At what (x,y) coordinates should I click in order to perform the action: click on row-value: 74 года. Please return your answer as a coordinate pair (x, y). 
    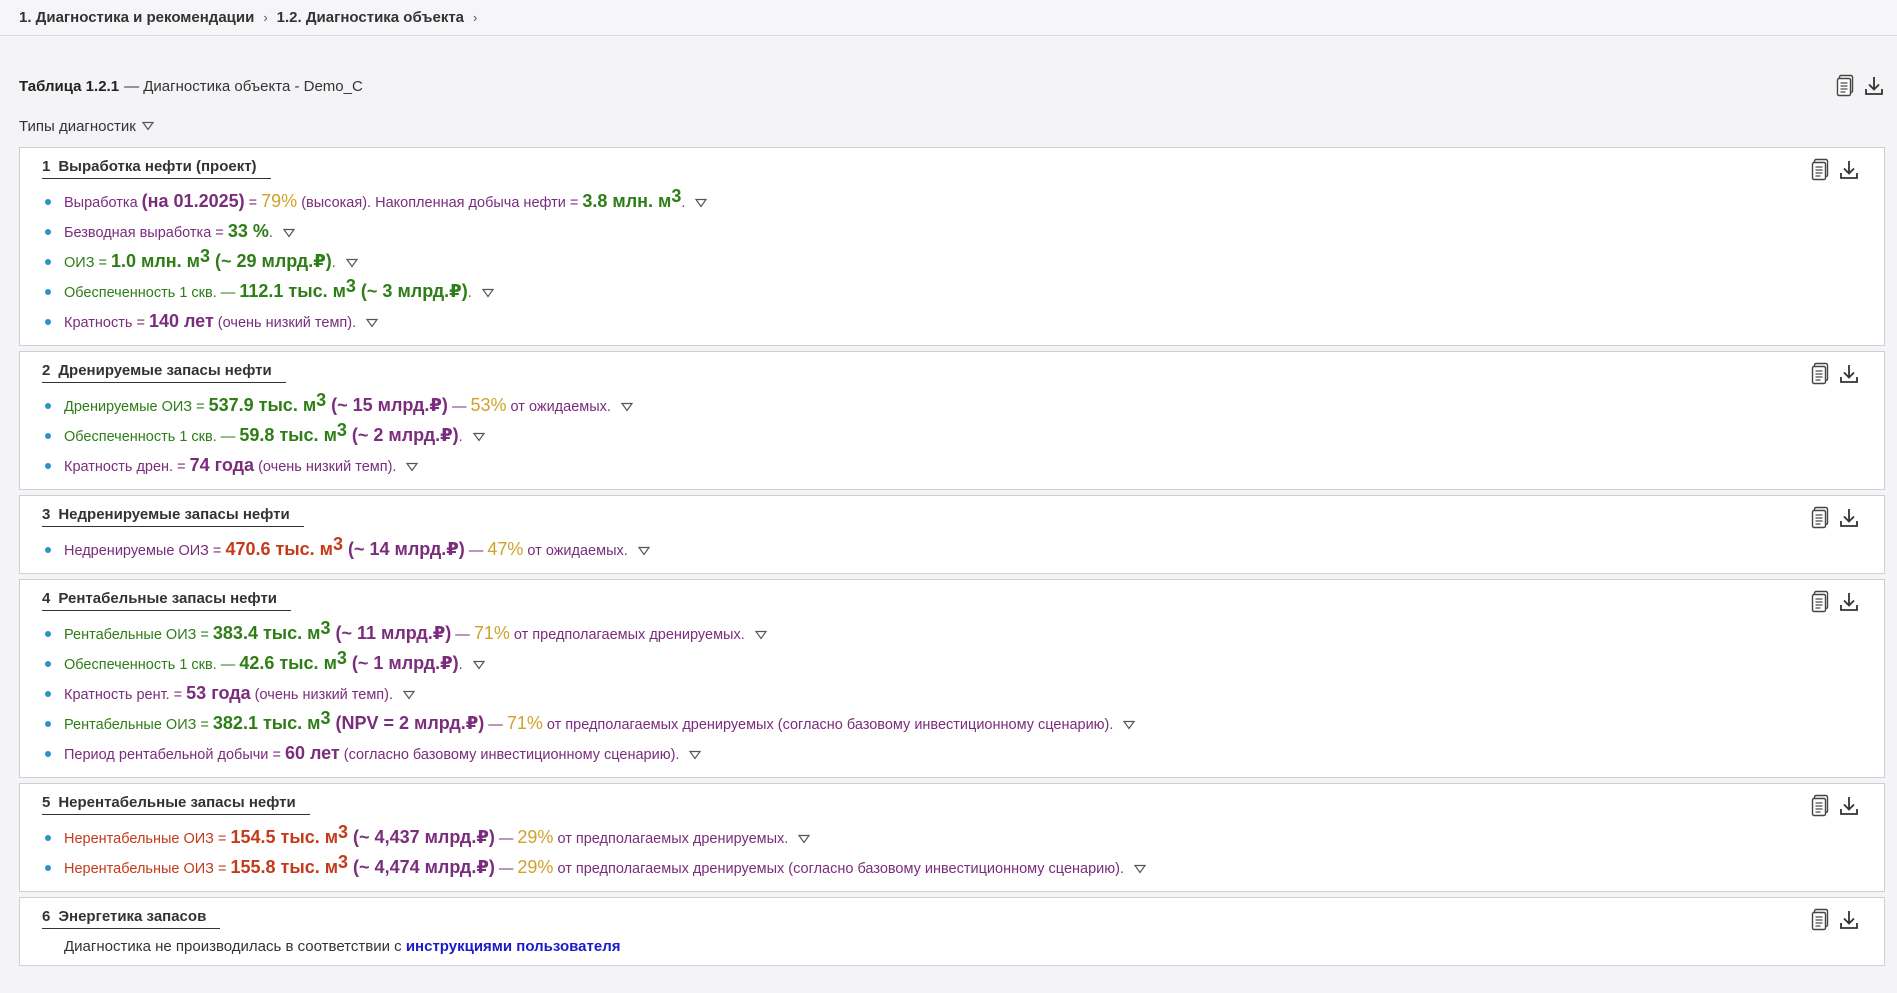
    Looking at the image, I should click on (222, 465).